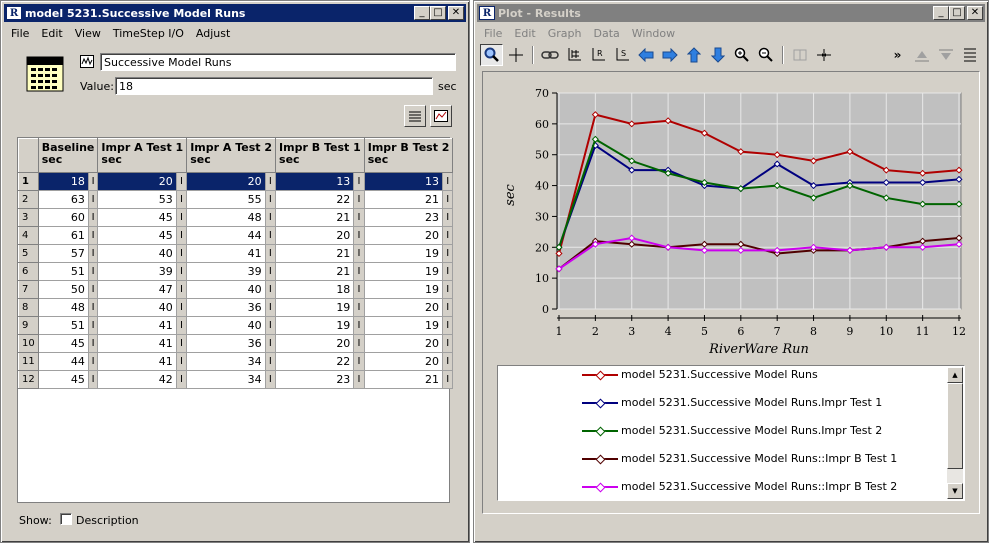 The height and width of the screenshot is (543, 989). What do you see at coordinates (823, 55) in the screenshot?
I see `compress-button` at bounding box center [823, 55].